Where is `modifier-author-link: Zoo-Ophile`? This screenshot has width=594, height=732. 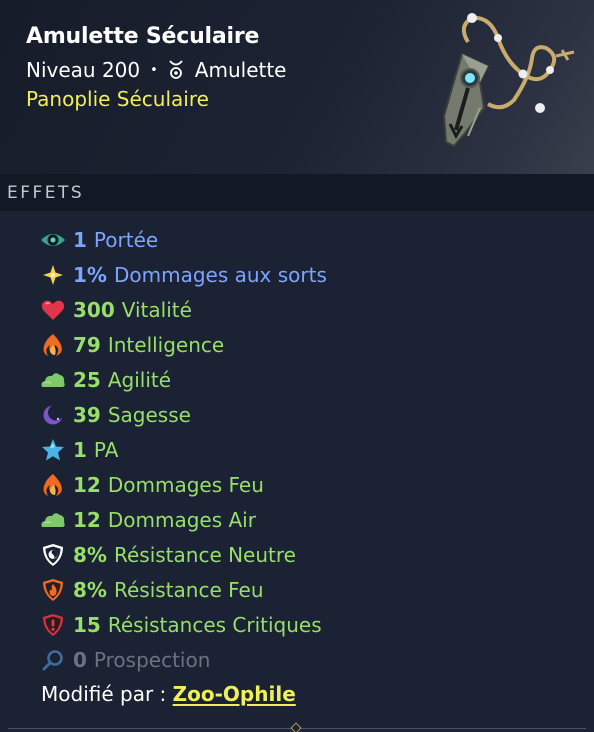 modifier-author-link: Zoo-Ophile is located at coordinates (234, 694).